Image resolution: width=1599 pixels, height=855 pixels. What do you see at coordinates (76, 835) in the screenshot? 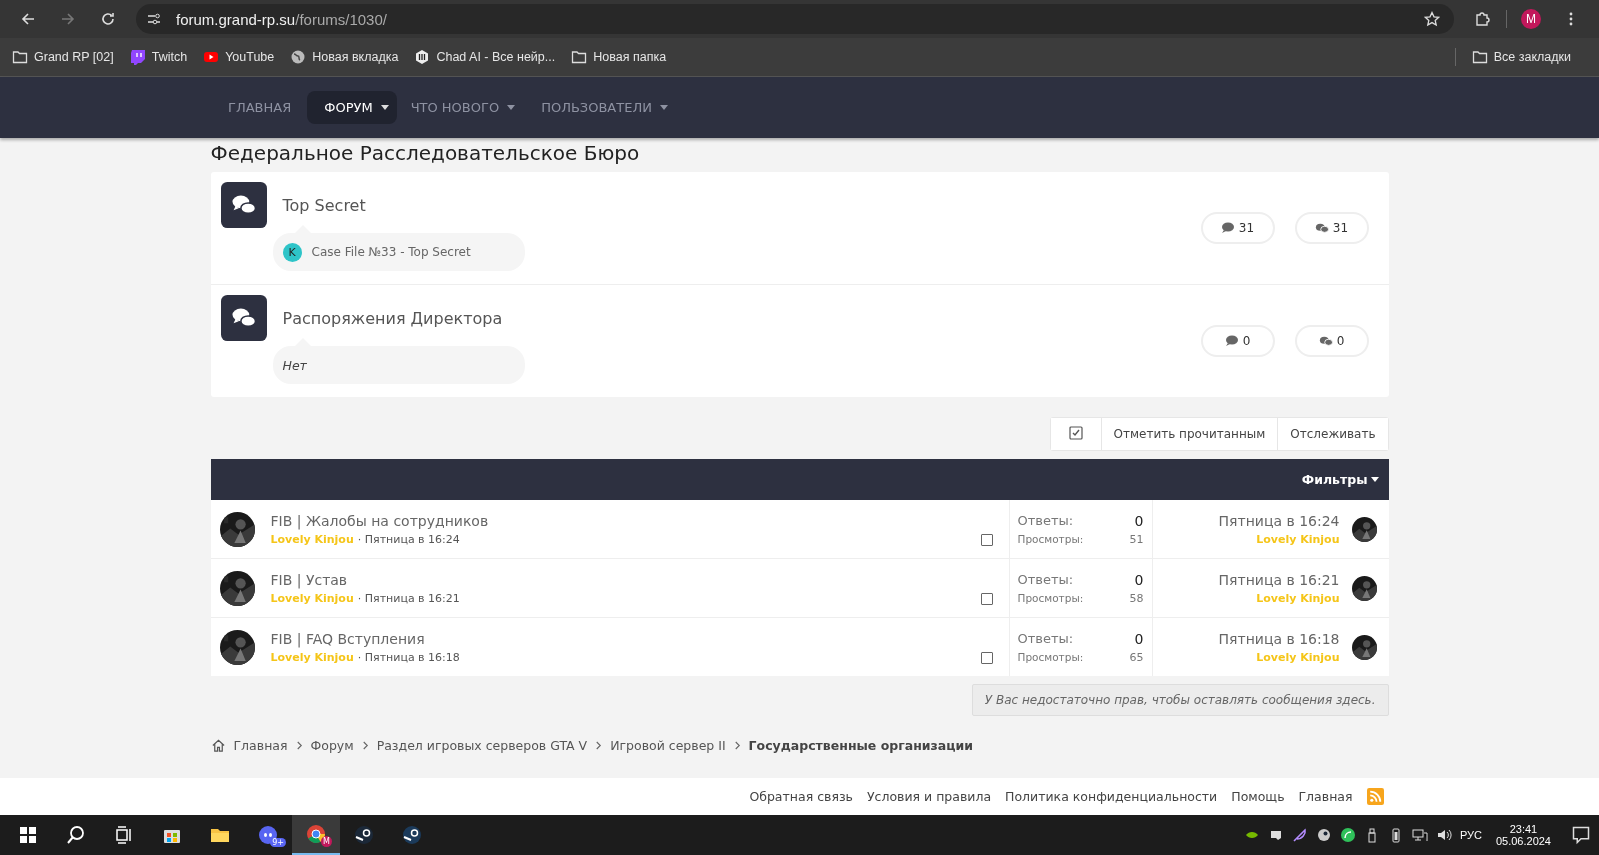
I see `search-icon` at bounding box center [76, 835].